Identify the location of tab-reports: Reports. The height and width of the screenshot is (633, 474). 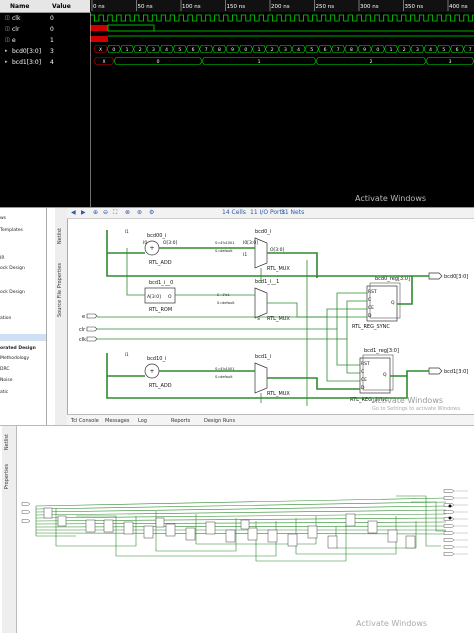
(180, 421).